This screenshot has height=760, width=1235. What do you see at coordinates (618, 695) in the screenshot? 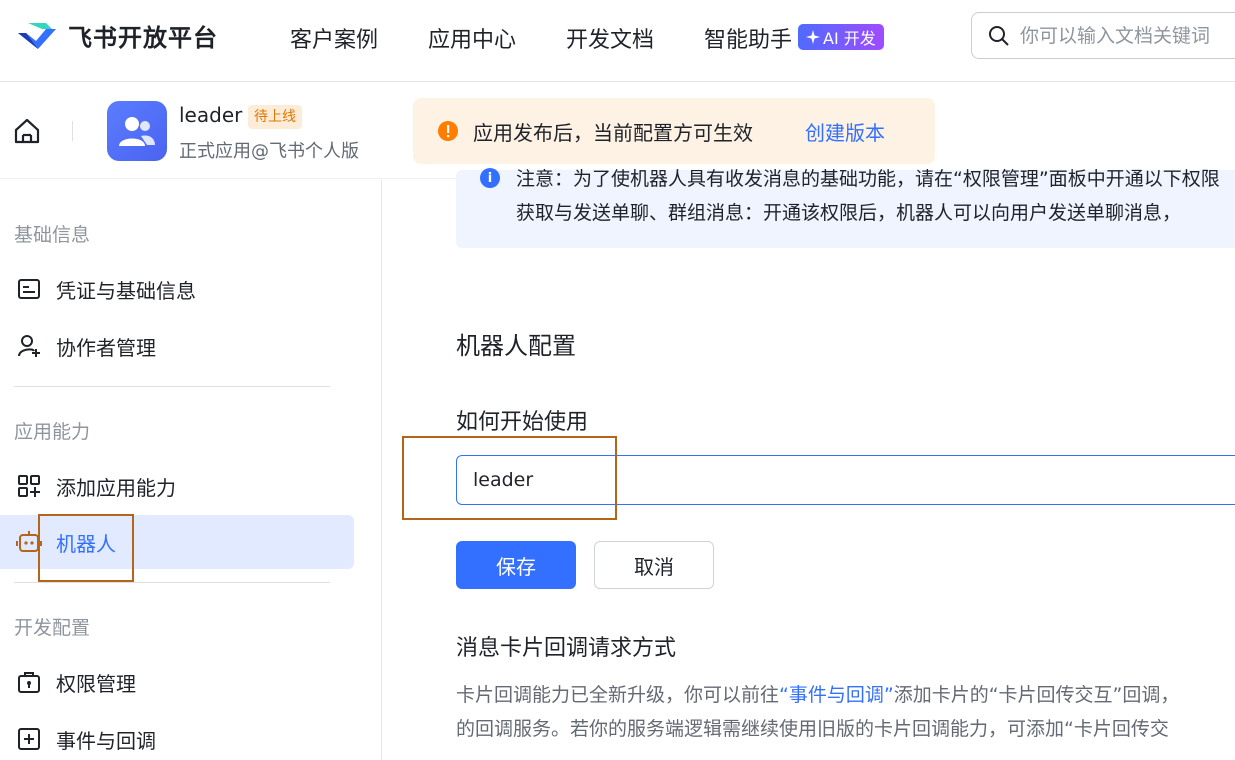
I see `callback-desc-1-a: 卡片回调能力已全新升级，你可以前往` at bounding box center [618, 695].